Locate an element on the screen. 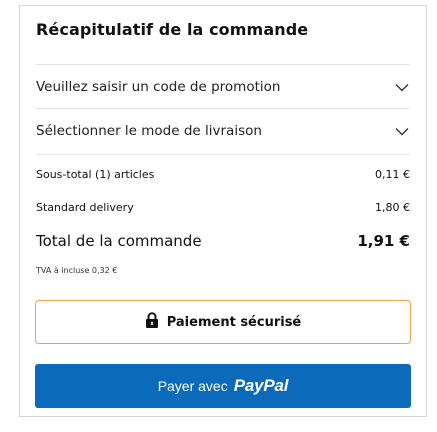 The width and height of the screenshot is (437, 432). paypal-prefix-label: Payer avec is located at coordinates (192, 386).